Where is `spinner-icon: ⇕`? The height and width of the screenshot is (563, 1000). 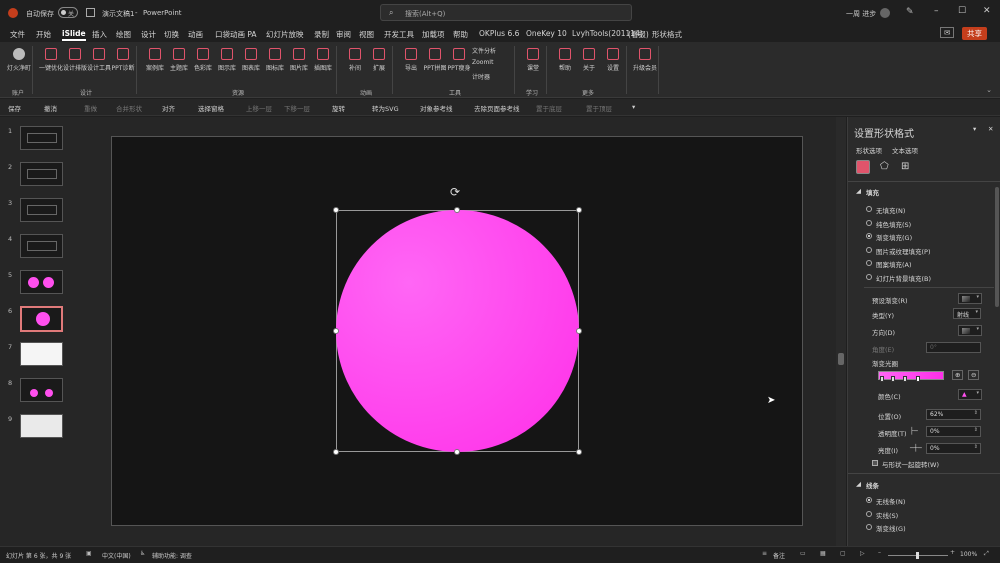 spinner-icon: ⇕ is located at coordinates (976, 413).